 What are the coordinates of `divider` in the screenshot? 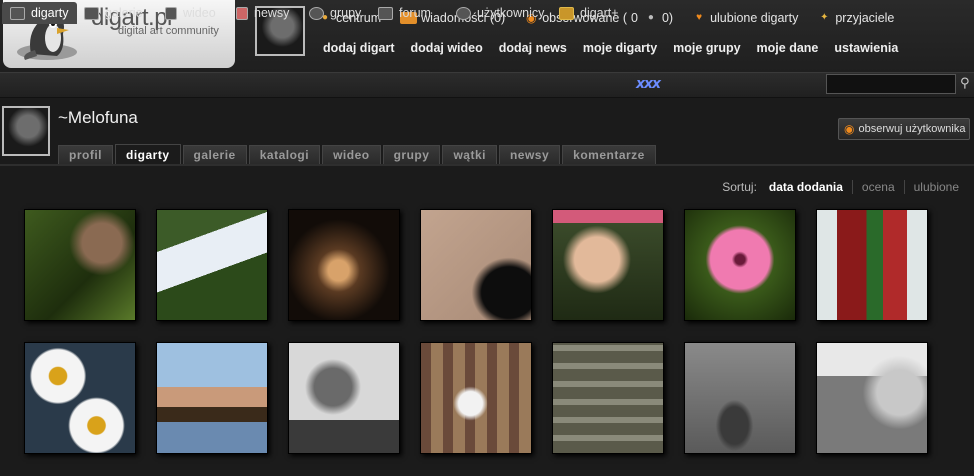 It's located at (487, 165).